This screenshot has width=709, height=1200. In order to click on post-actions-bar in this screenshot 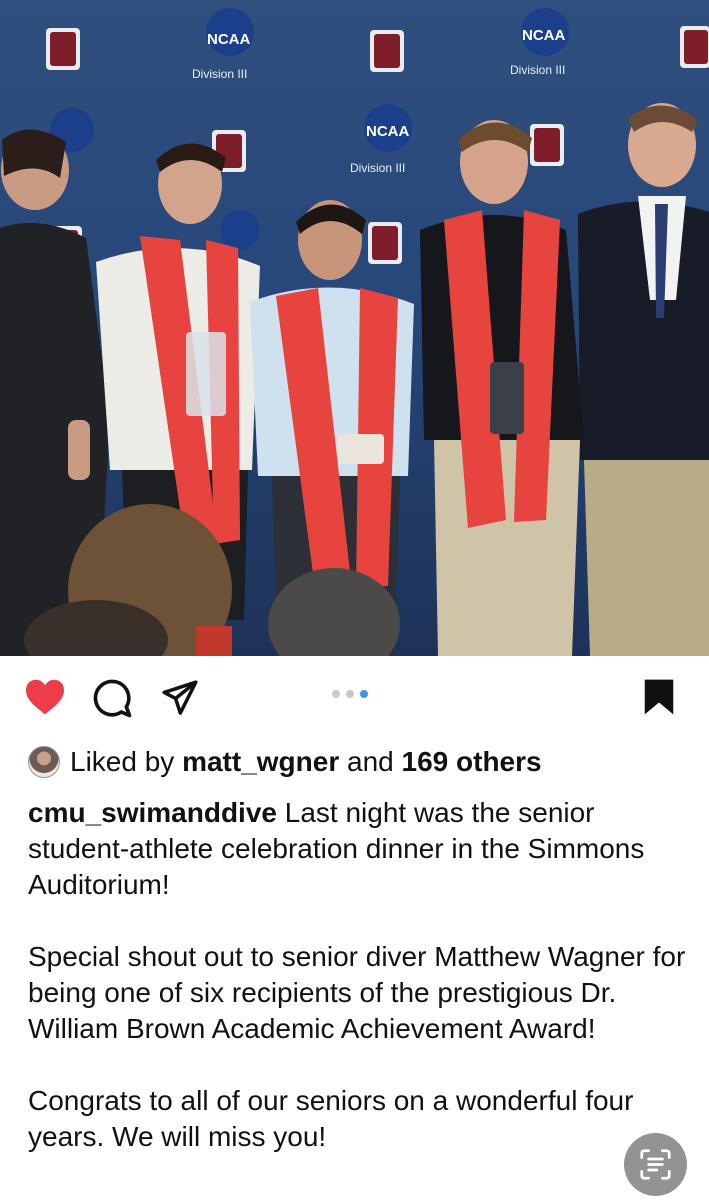, I will do `click(354, 698)`.